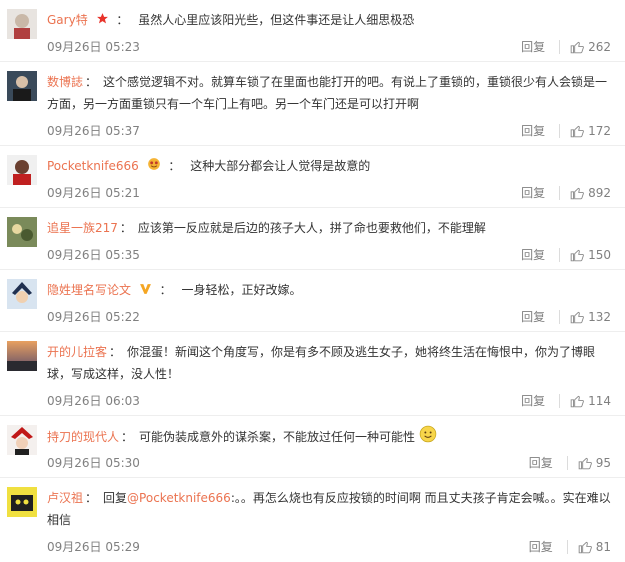  Describe the element at coordinates (93, 193) in the screenshot. I see `timestamp: 09月26日 05:21` at that location.